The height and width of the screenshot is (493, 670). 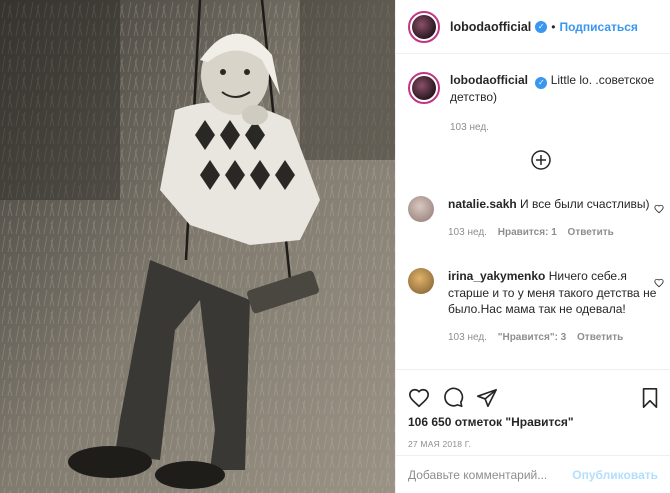 What do you see at coordinates (533, 392) in the screenshot?
I see `action-icons-row` at bounding box center [533, 392].